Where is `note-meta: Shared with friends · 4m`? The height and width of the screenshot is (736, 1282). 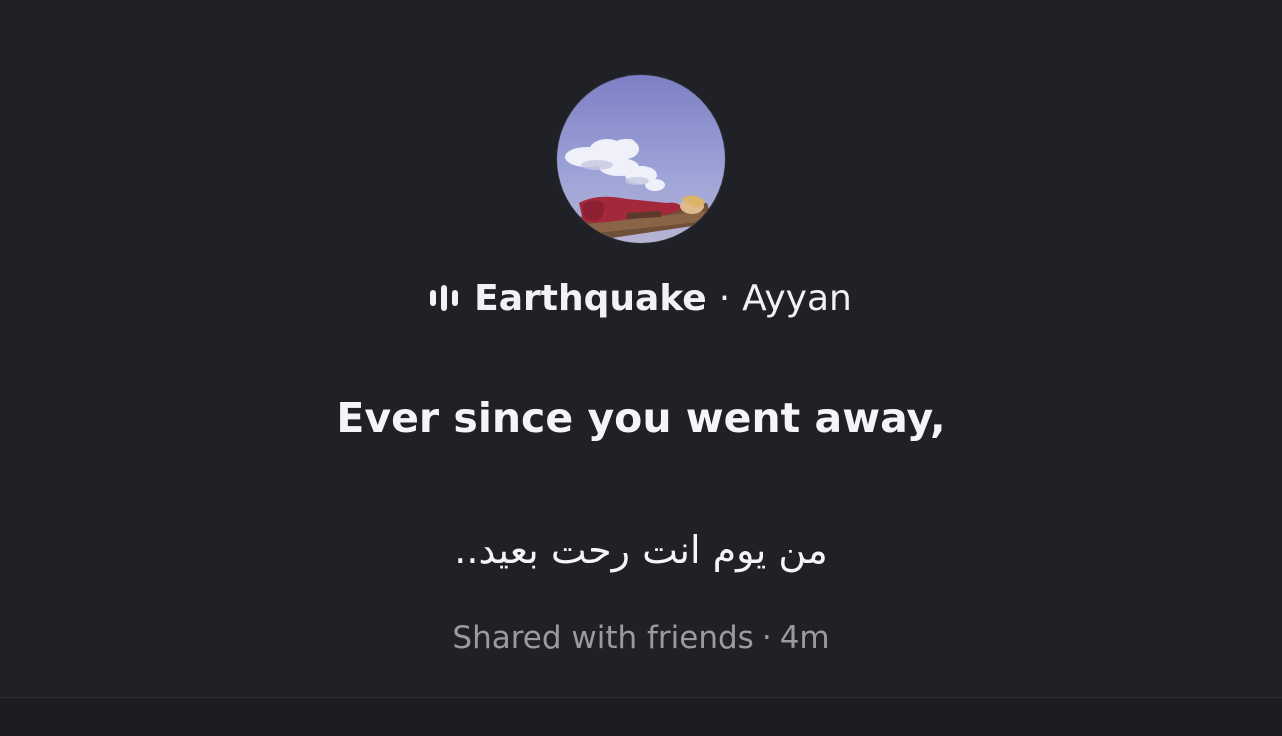
note-meta: Shared with friends · 4m is located at coordinates (641, 638).